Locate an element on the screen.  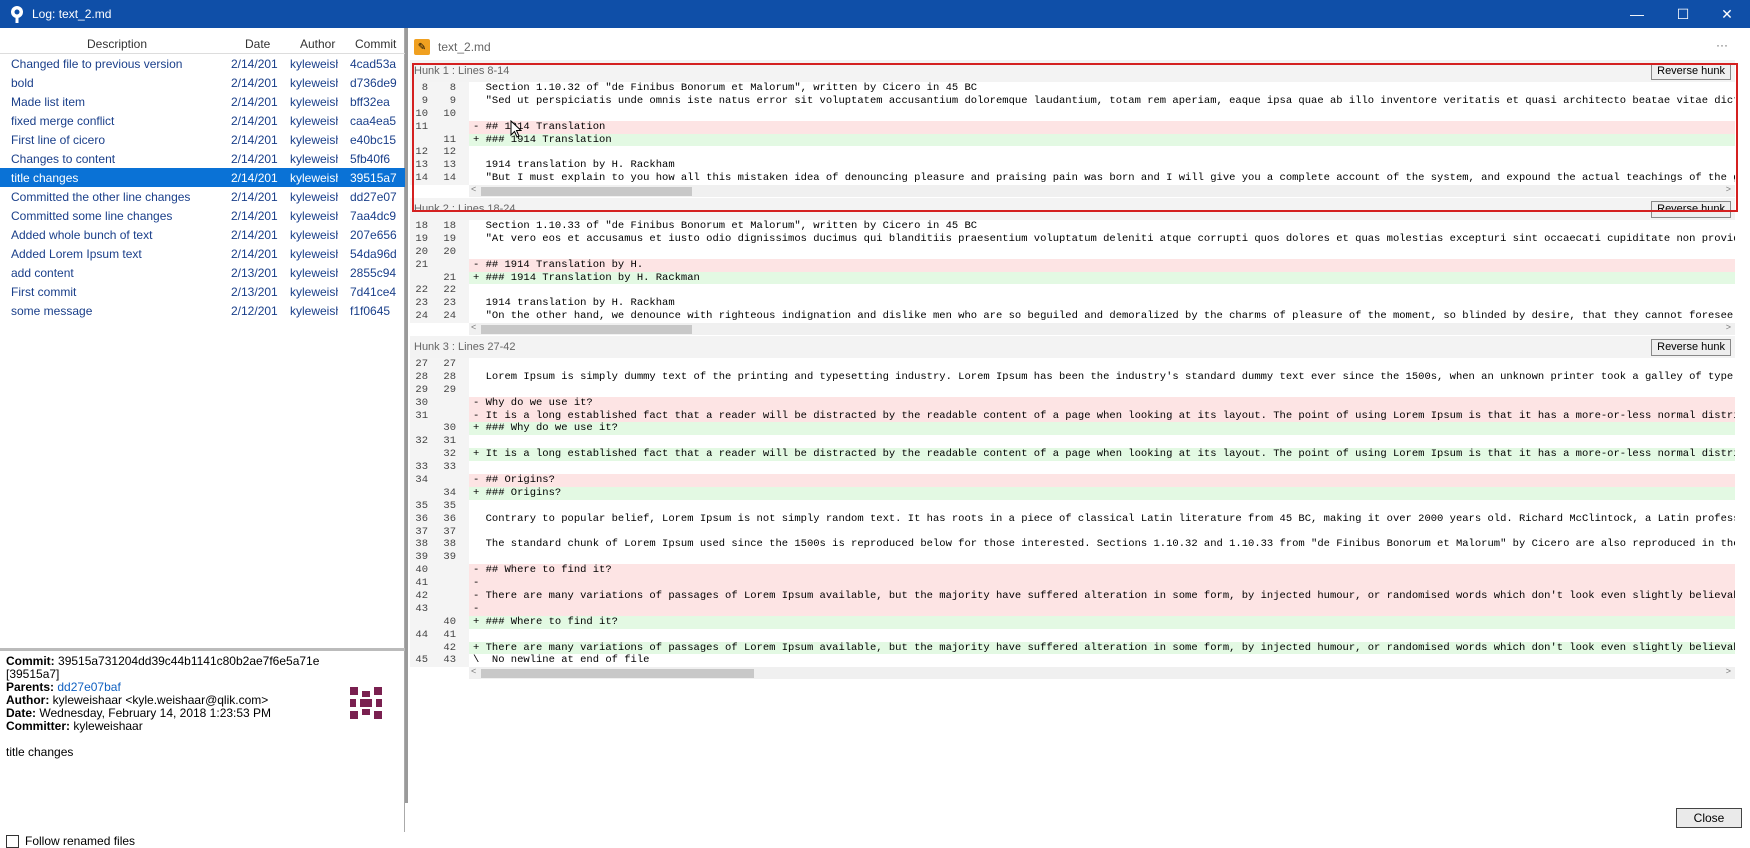
column-commit: Commit is located at coordinates (375, 44).